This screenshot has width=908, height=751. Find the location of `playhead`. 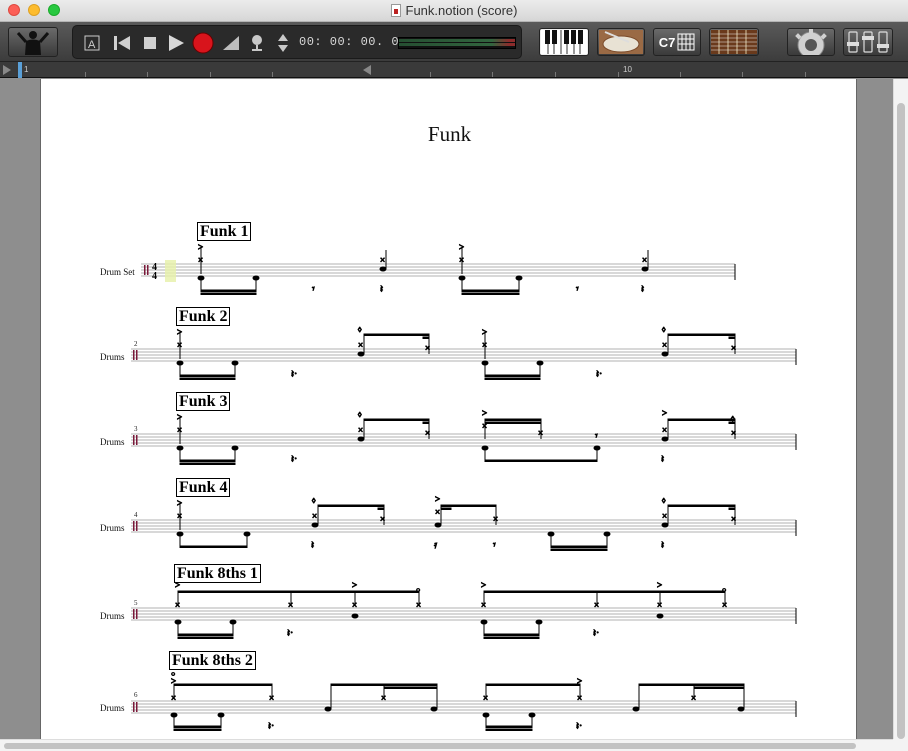

playhead is located at coordinates (20, 70).